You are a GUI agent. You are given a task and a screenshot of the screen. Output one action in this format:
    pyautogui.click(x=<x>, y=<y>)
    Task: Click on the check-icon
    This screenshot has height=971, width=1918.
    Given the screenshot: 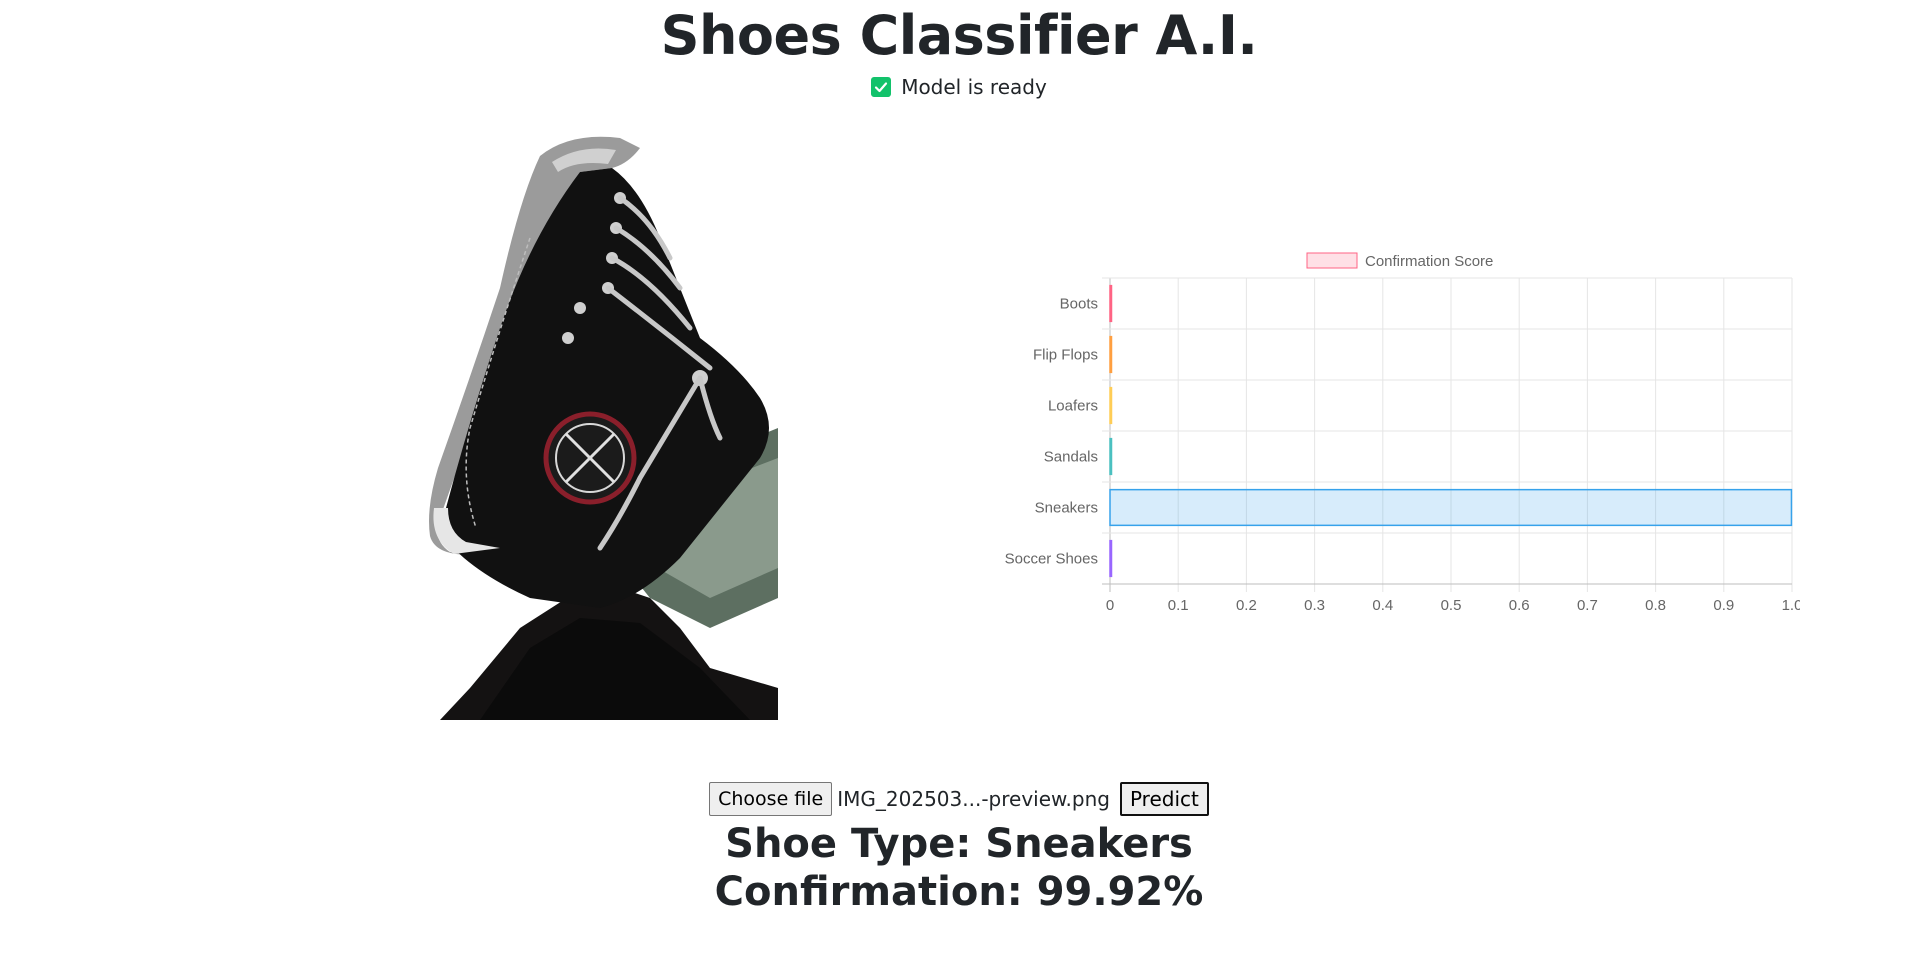 What is the action you would take?
    pyautogui.click(x=881, y=87)
    